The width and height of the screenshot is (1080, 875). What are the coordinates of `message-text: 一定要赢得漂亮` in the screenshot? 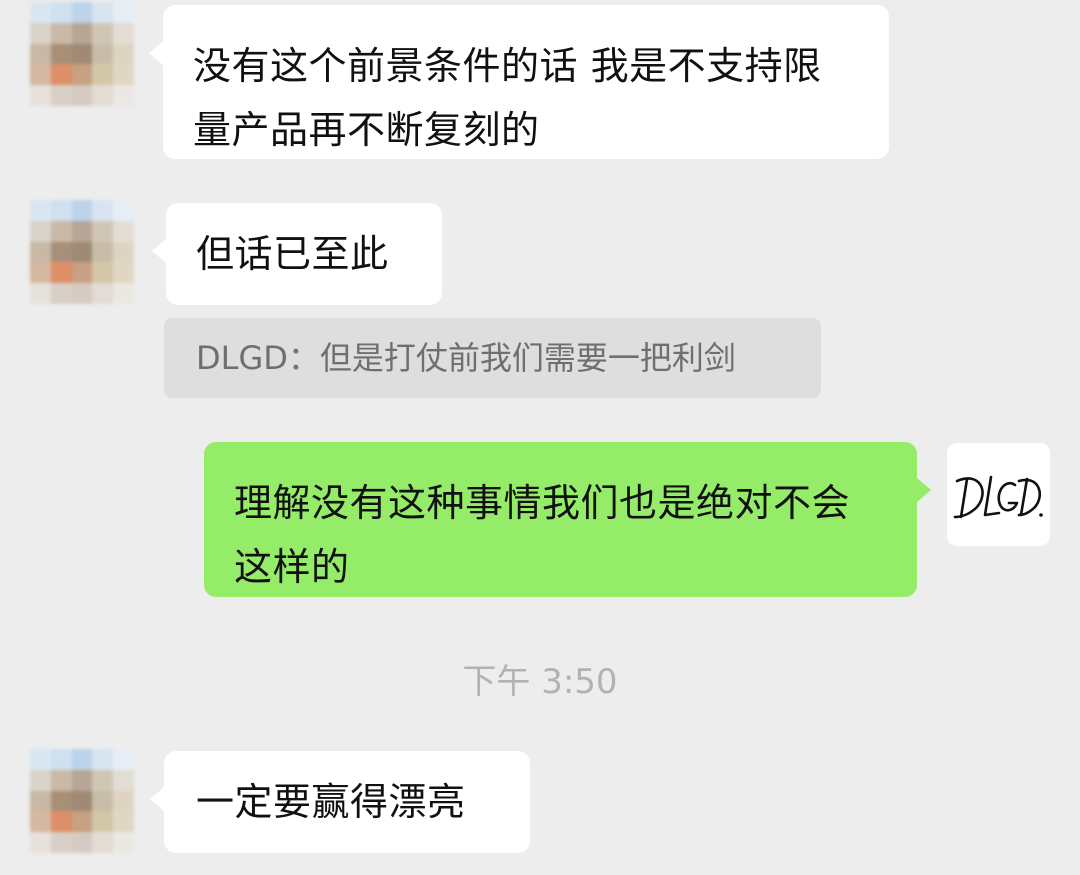 It's located at (331, 802).